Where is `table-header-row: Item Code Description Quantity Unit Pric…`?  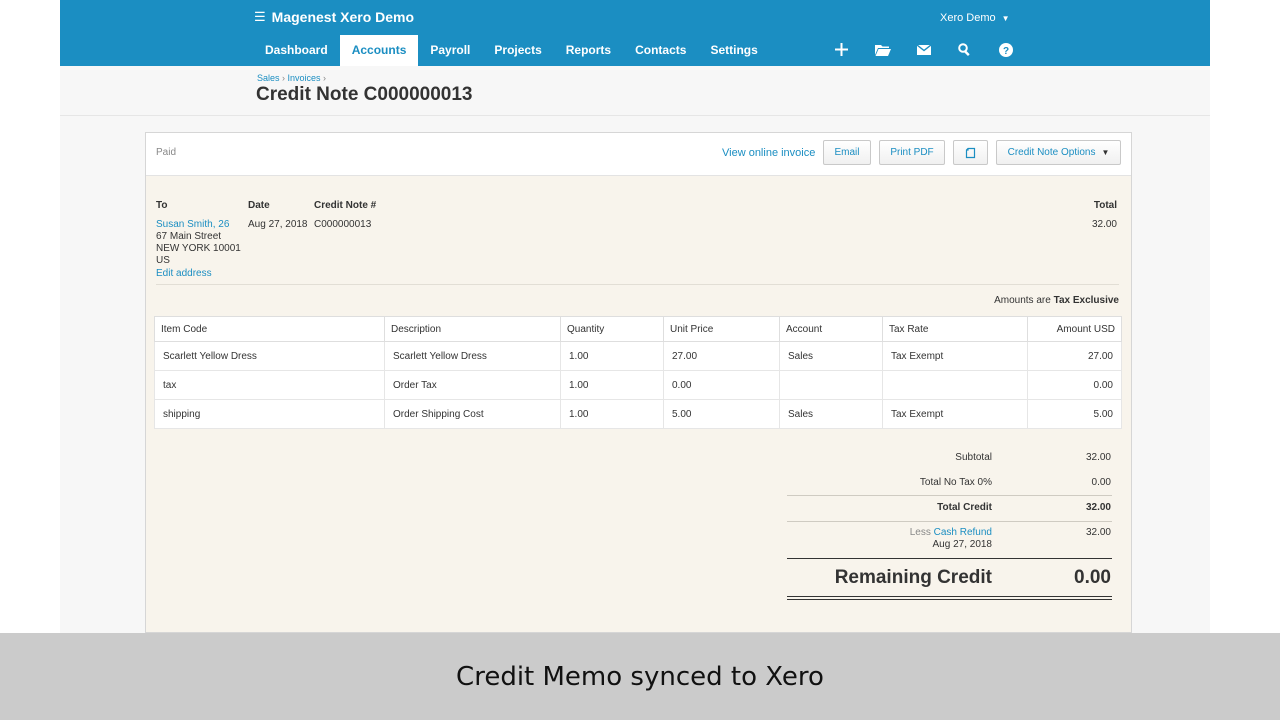 table-header-row: Item Code Description Quantity Unit Pric… is located at coordinates (638, 329).